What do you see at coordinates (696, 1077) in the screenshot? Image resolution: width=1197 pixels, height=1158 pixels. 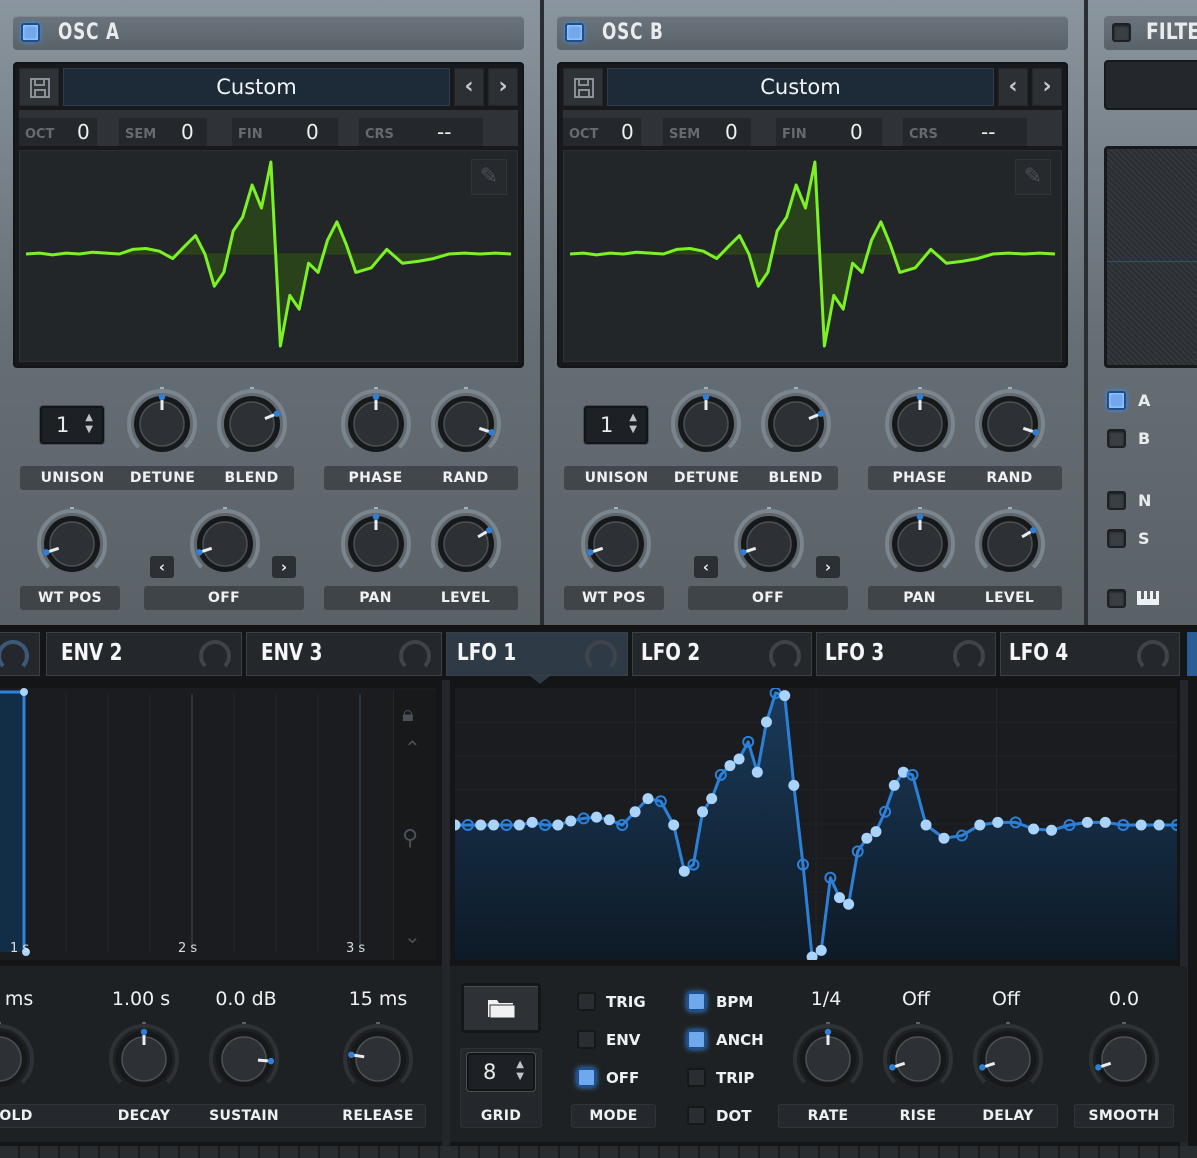 I see `trip-checkbox` at bounding box center [696, 1077].